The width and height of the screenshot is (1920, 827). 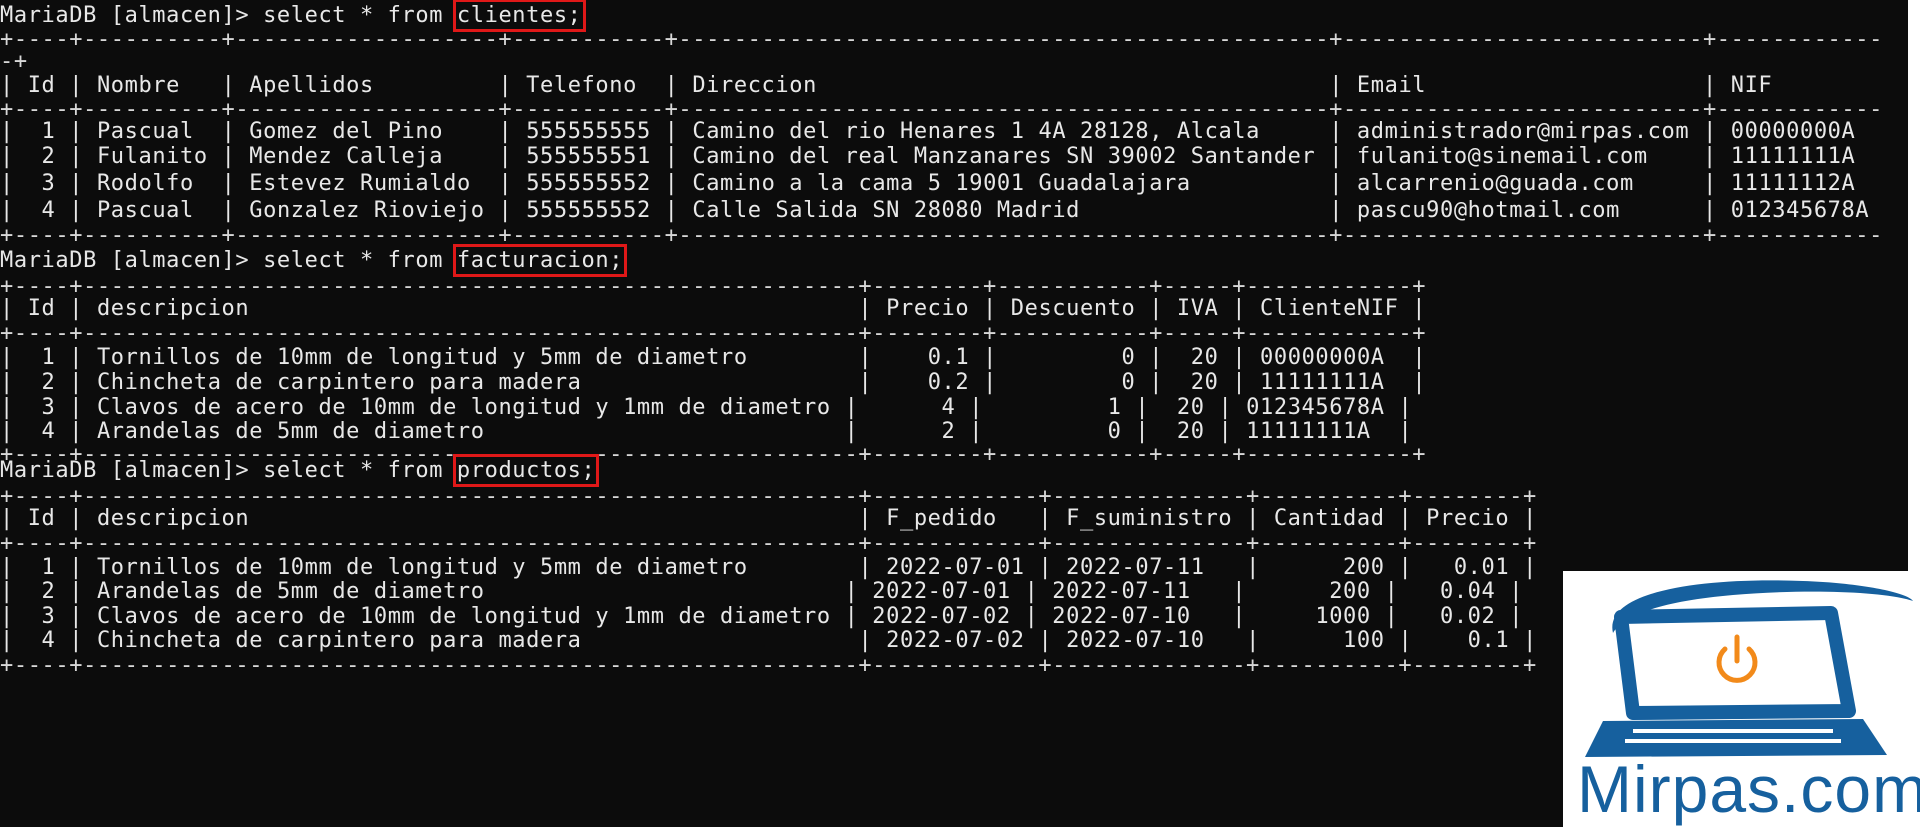 I want to click on table-cell: Arandelas de 5mm de diametro, so click(x=290, y=591).